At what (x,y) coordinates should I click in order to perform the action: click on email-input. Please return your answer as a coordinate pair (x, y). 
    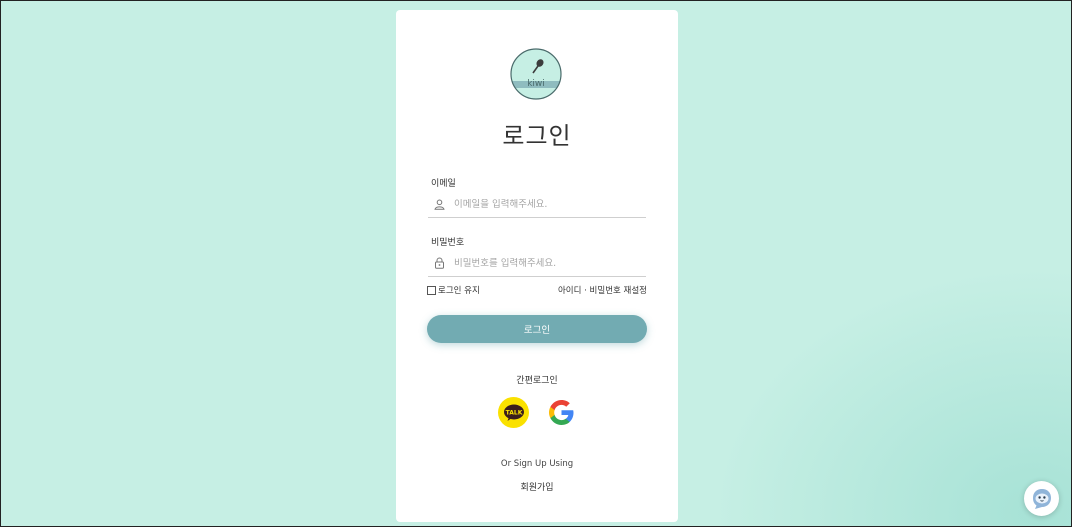
    Looking at the image, I should click on (550, 204).